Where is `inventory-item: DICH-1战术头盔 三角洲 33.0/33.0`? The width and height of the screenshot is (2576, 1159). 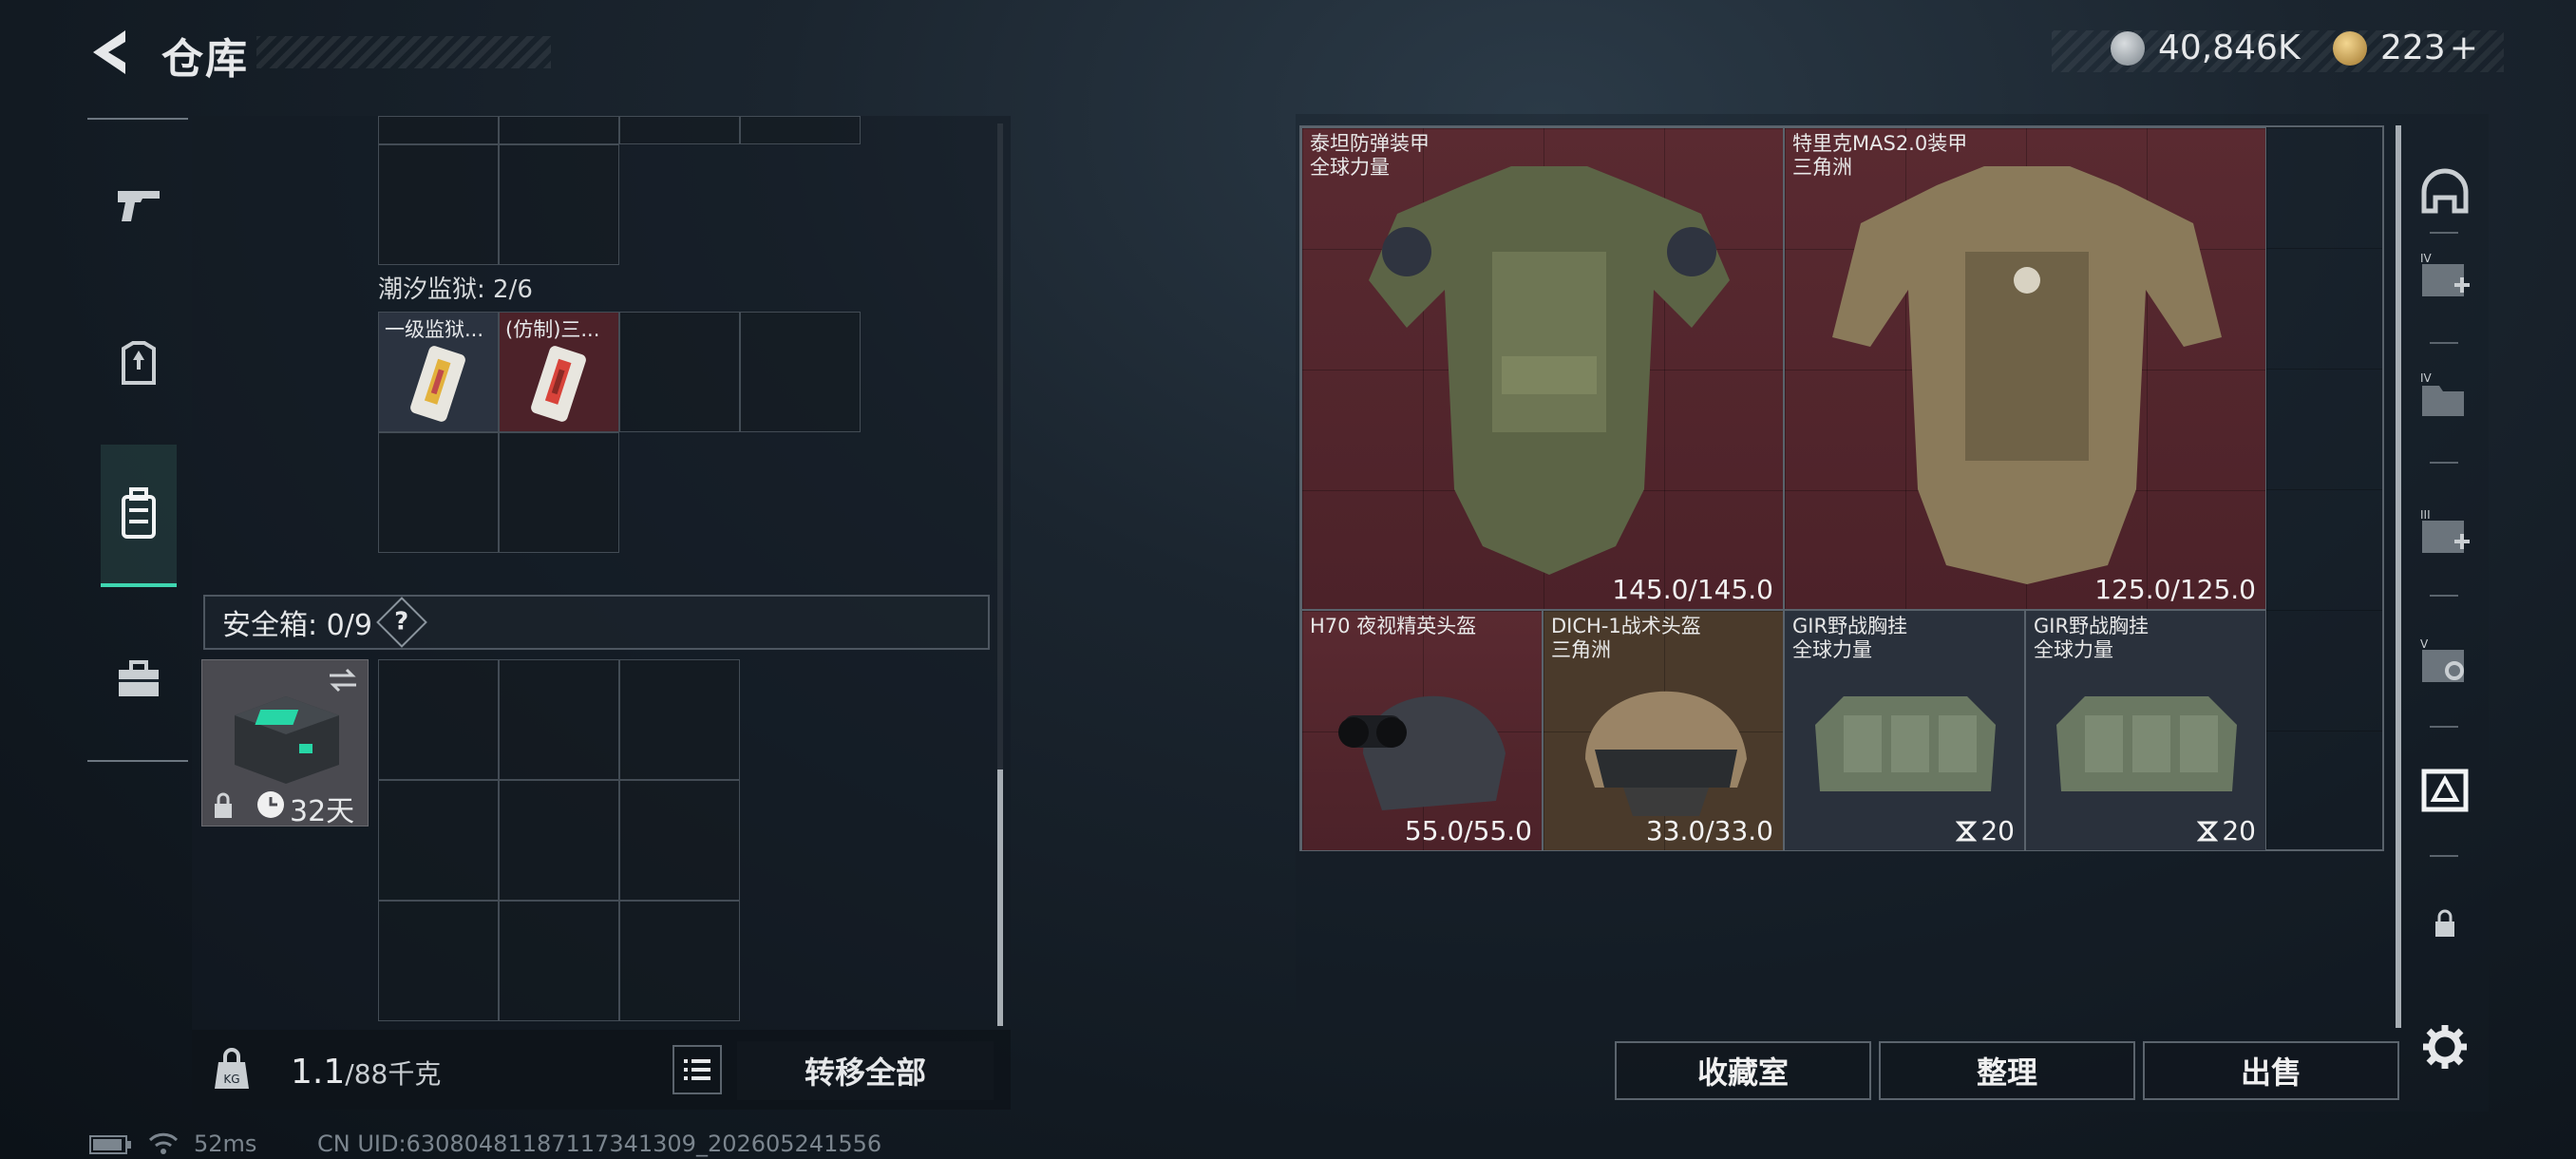 inventory-item: DICH-1战术头盔 三角洲 33.0/33.0 is located at coordinates (1663, 730).